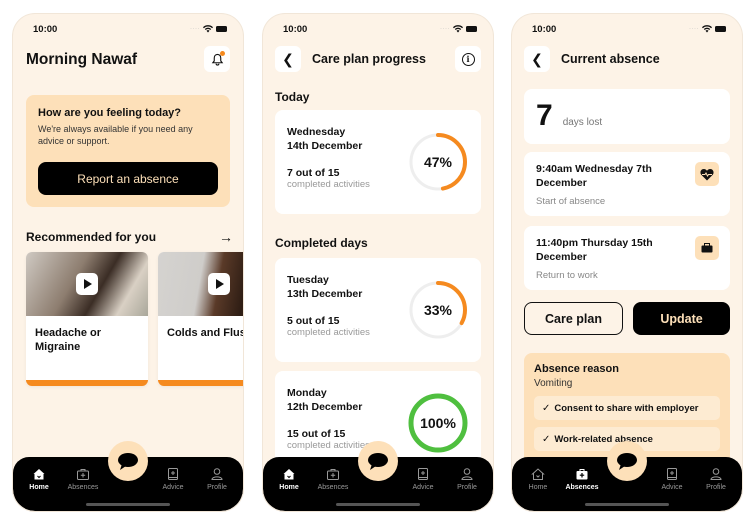  Describe the element at coordinates (369, 59) in the screenshot. I see `page-title: Care plan progress` at that location.